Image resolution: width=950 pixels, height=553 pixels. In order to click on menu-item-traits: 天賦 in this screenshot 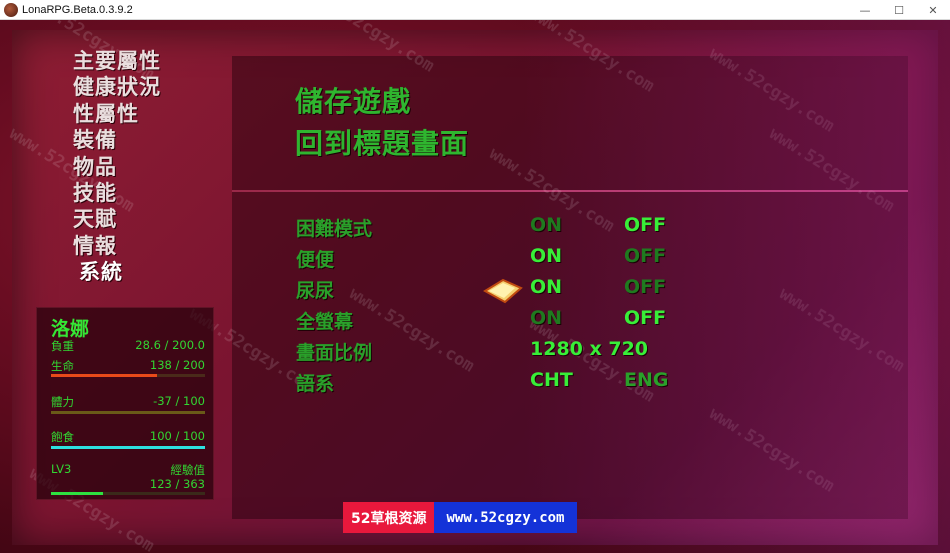, I will do `click(117, 219)`.